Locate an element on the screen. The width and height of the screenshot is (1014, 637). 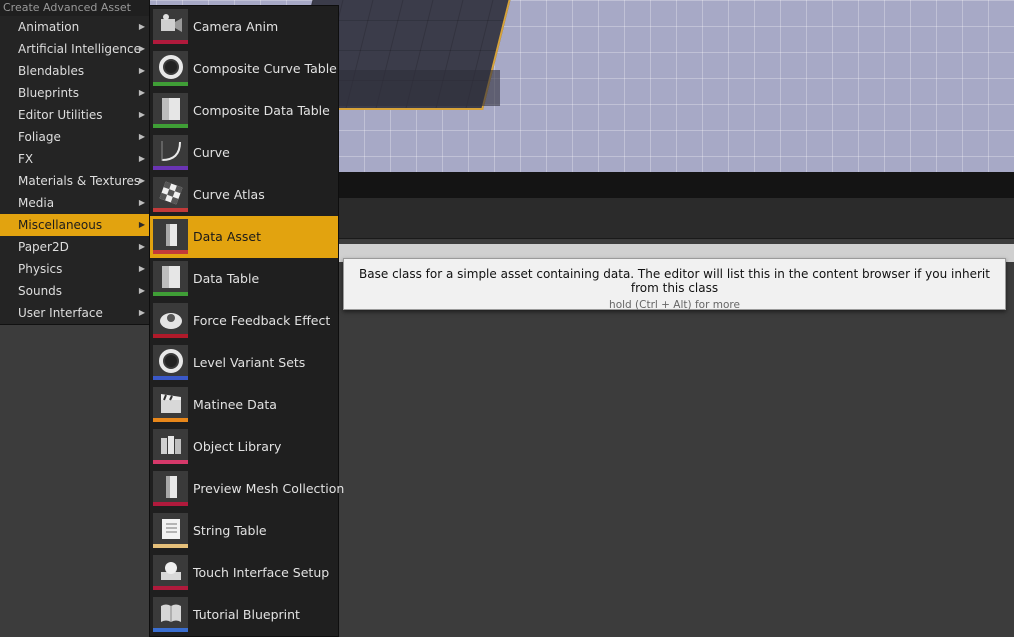
category-label: FX is located at coordinates (26, 159).